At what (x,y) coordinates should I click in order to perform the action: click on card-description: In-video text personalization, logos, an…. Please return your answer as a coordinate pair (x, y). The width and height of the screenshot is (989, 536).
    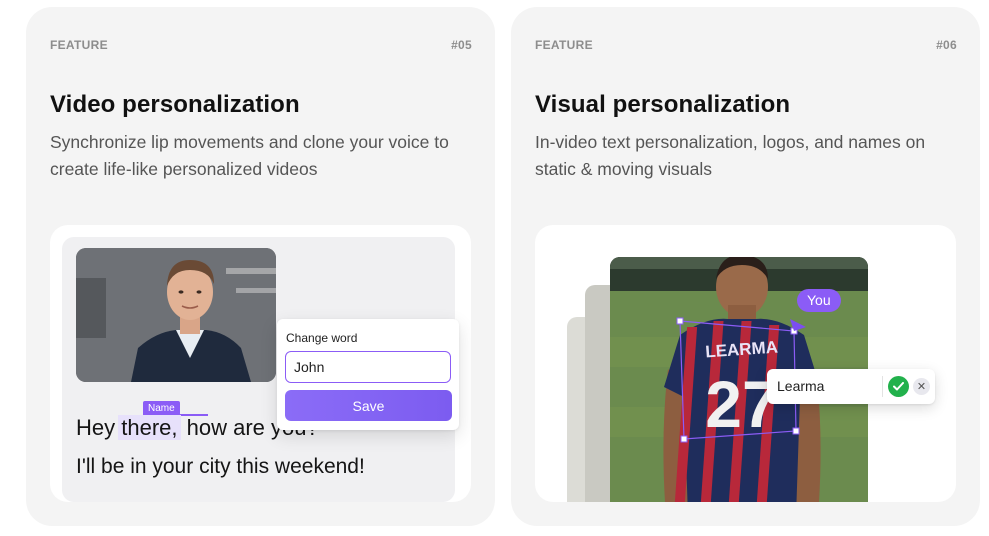
    Looking at the image, I should click on (730, 155).